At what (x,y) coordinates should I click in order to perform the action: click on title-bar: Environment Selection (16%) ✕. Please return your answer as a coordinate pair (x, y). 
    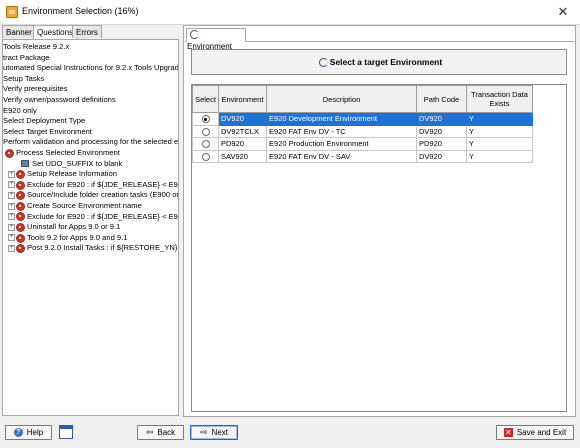
    Looking at the image, I should click on (290, 12).